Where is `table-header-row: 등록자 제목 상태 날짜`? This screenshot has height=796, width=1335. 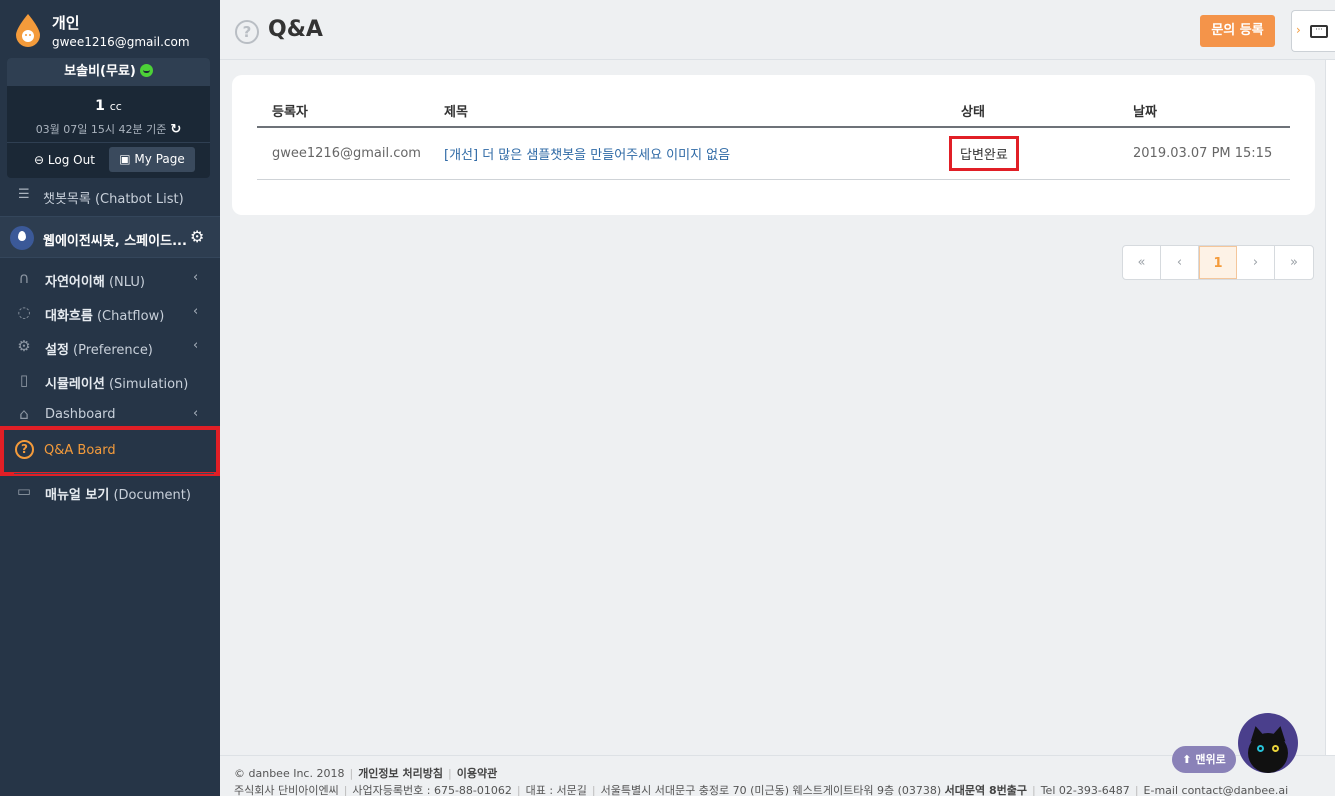
table-header-row: 등록자 제목 상태 날짜 is located at coordinates (773, 111).